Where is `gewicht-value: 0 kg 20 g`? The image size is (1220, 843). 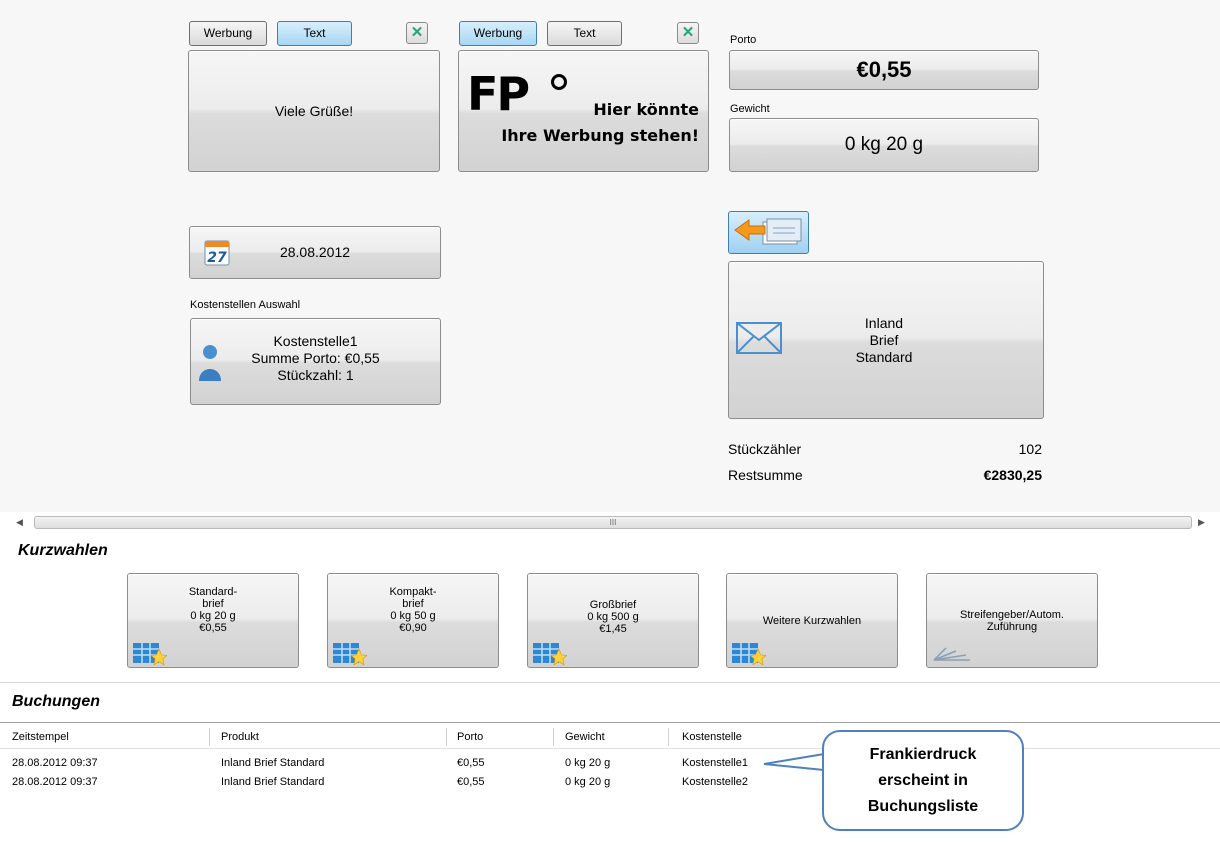 gewicht-value: 0 kg 20 g is located at coordinates (884, 144).